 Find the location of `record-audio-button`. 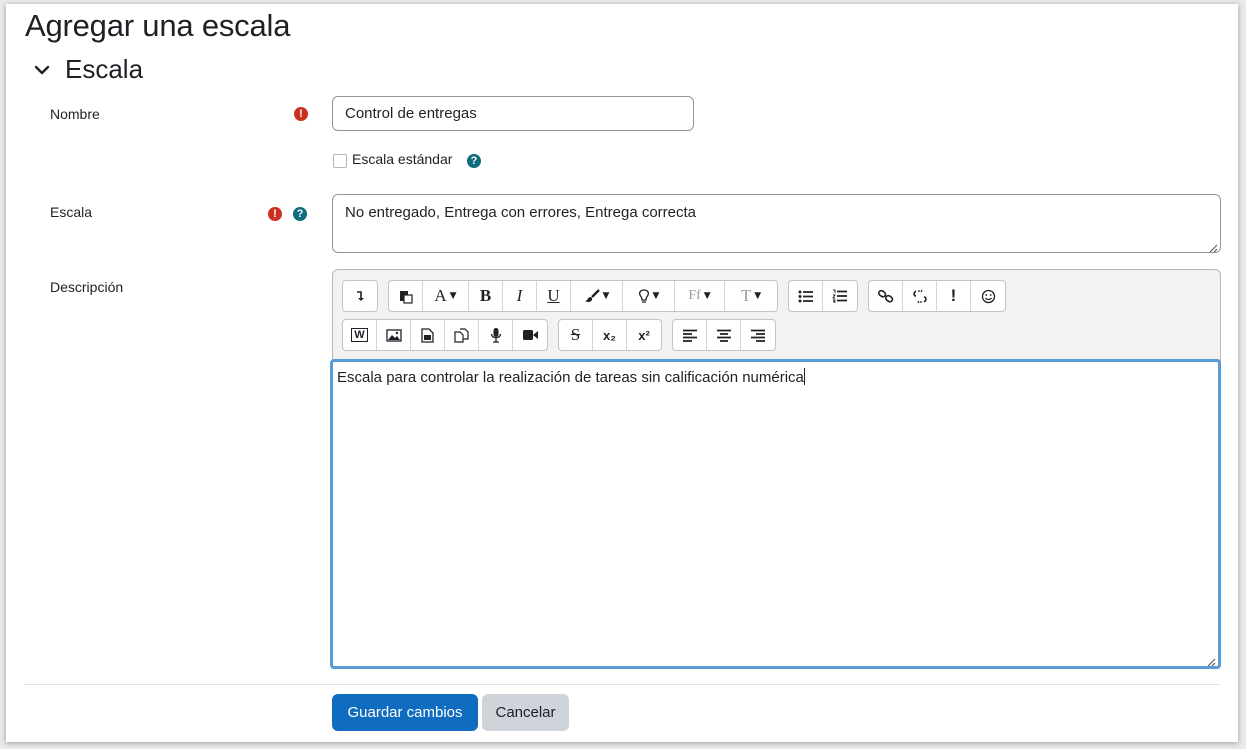

record-audio-button is located at coordinates (496, 335).